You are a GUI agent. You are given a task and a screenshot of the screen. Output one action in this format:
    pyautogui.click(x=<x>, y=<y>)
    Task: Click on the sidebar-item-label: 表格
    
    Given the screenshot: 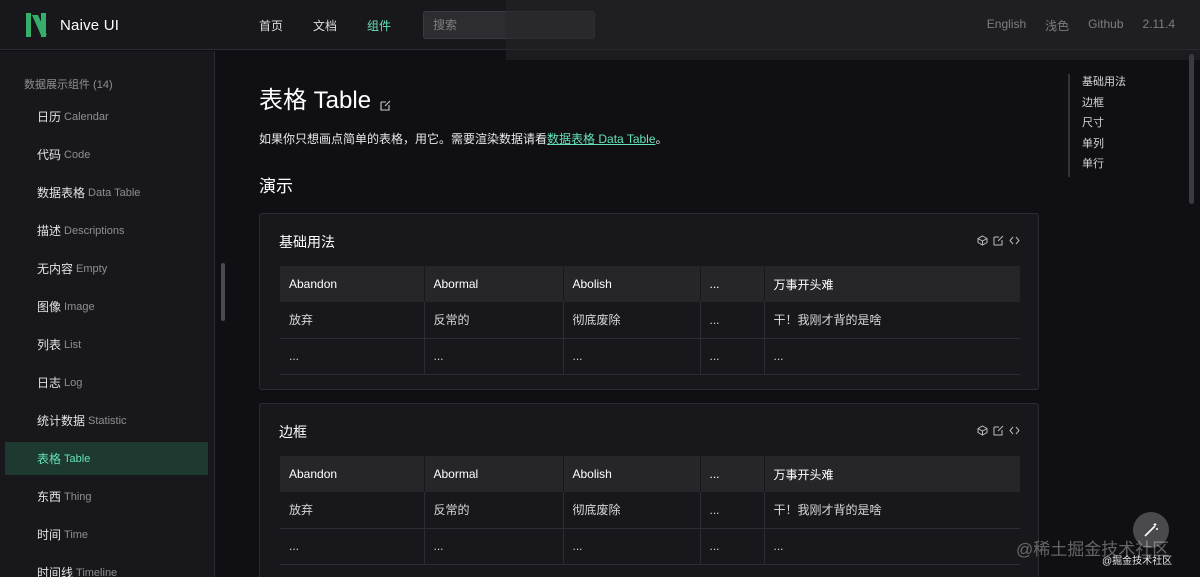 What is the action you would take?
    pyautogui.click(x=49, y=459)
    